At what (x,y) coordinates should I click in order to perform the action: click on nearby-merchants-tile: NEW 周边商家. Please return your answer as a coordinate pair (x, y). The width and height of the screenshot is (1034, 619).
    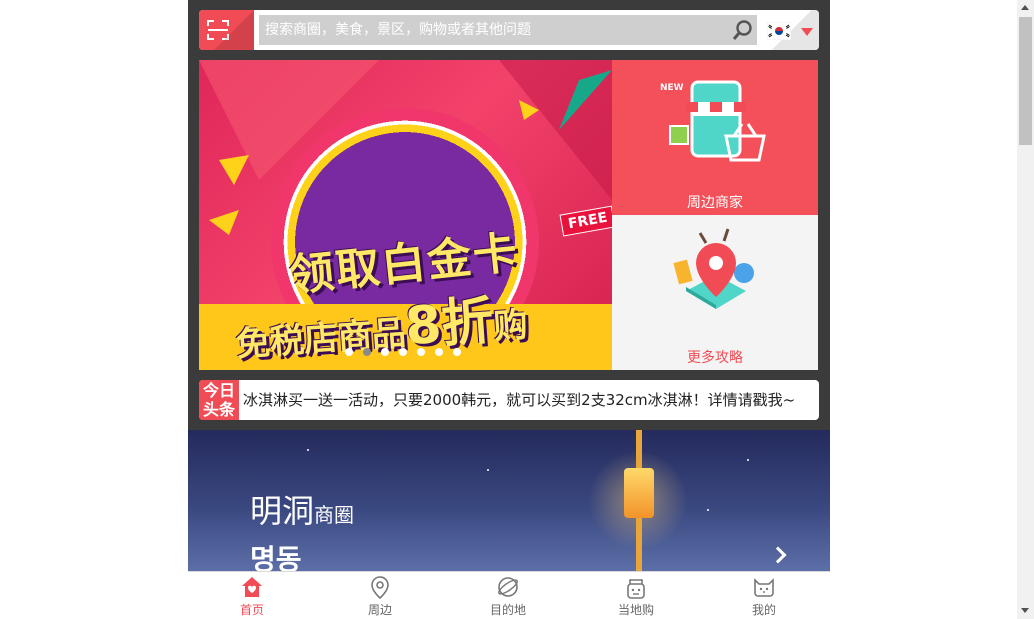
    Looking at the image, I should click on (715, 137).